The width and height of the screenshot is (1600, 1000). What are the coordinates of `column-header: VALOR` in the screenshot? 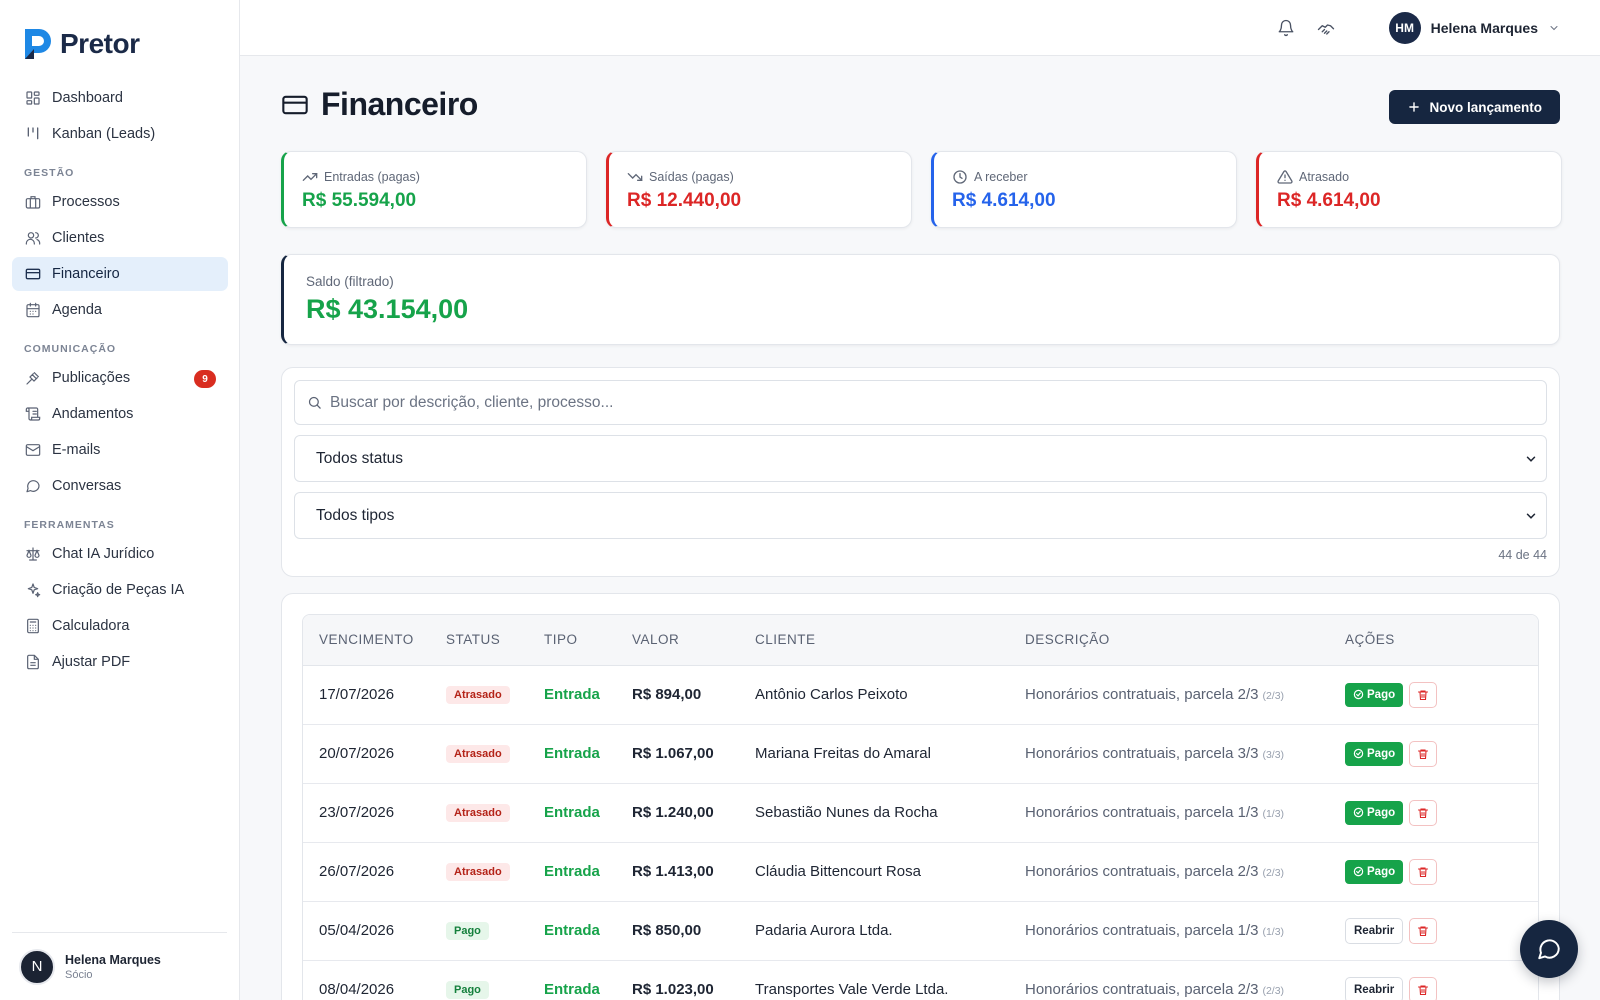 It's located at (677, 640).